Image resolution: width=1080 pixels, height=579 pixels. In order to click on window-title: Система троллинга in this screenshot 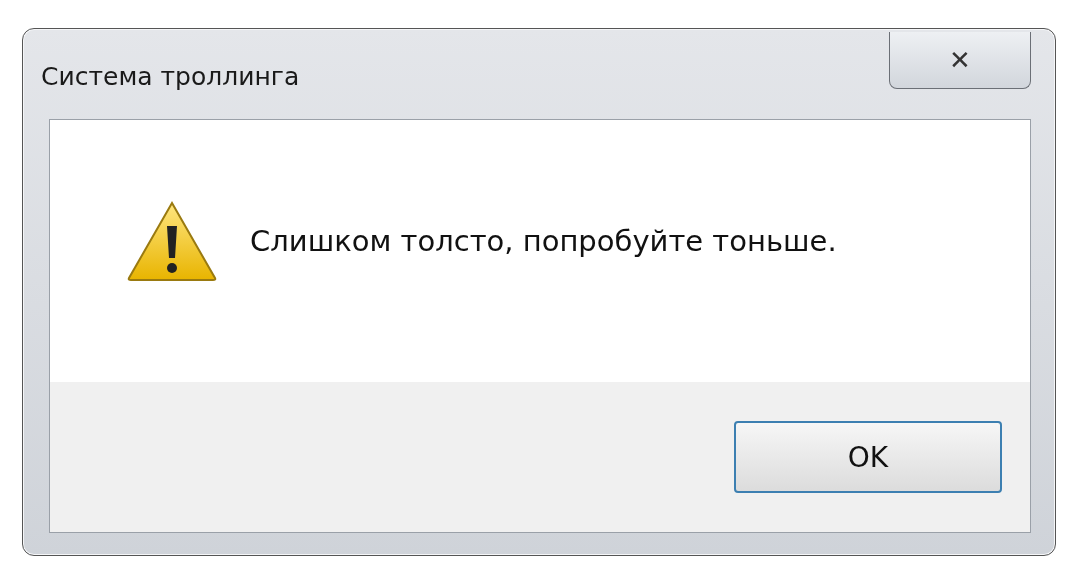, I will do `click(170, 76)`.